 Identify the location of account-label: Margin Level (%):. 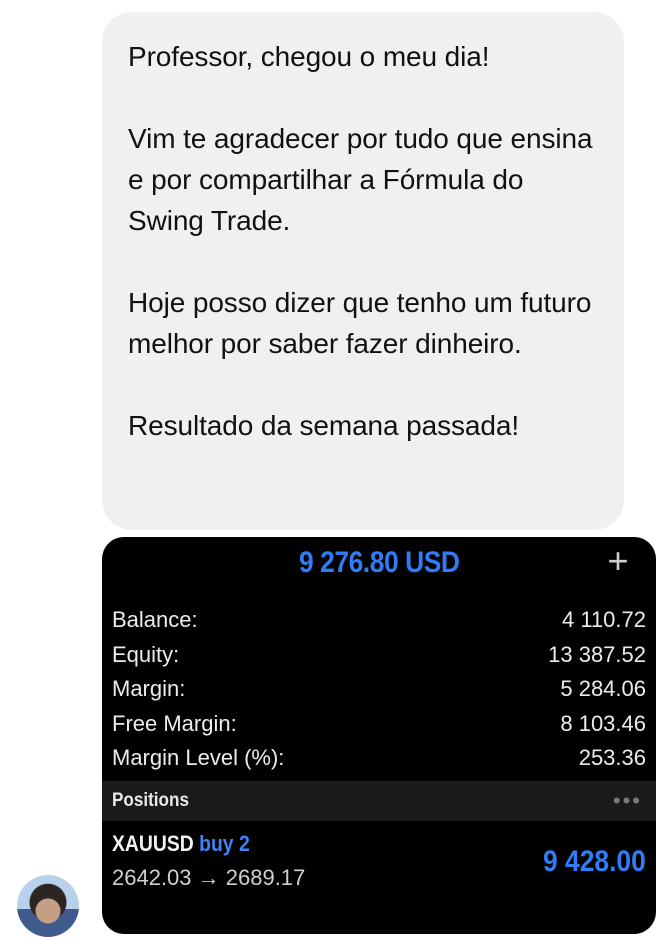
(198, 758).